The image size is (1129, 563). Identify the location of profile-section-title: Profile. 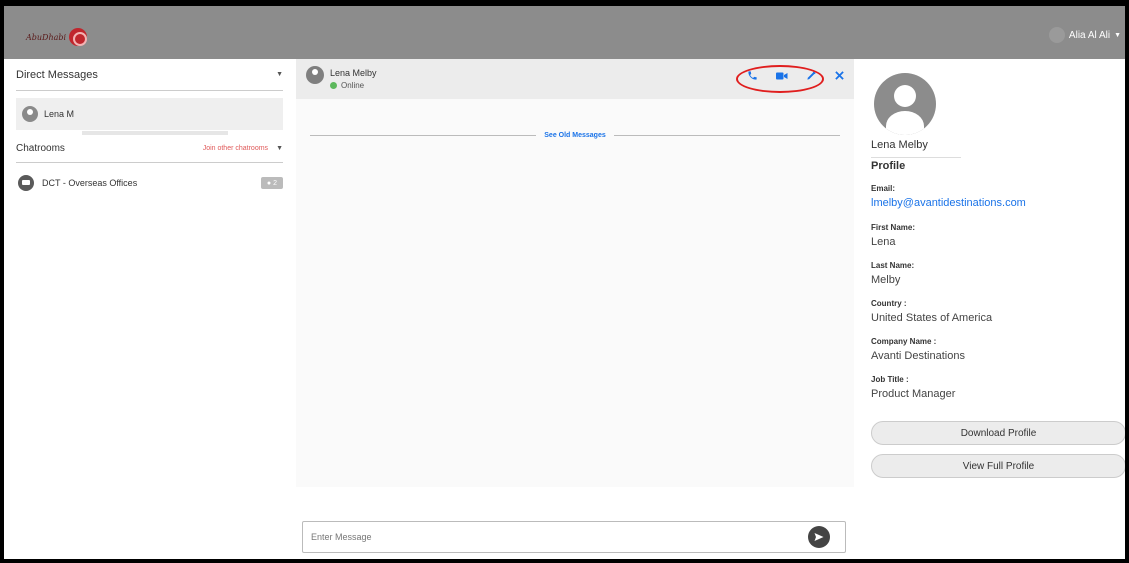
(888, 166).